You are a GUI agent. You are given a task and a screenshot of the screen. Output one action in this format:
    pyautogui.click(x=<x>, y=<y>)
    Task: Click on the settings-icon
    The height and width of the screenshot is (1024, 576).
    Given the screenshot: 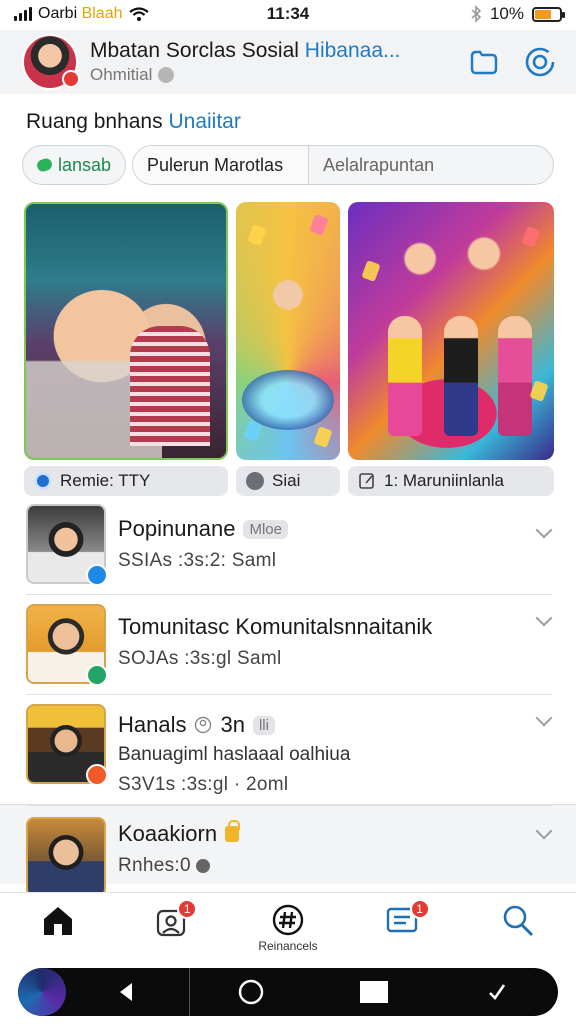 What is the action you would take?
    pyautogui.click(x=540, y=62)
    